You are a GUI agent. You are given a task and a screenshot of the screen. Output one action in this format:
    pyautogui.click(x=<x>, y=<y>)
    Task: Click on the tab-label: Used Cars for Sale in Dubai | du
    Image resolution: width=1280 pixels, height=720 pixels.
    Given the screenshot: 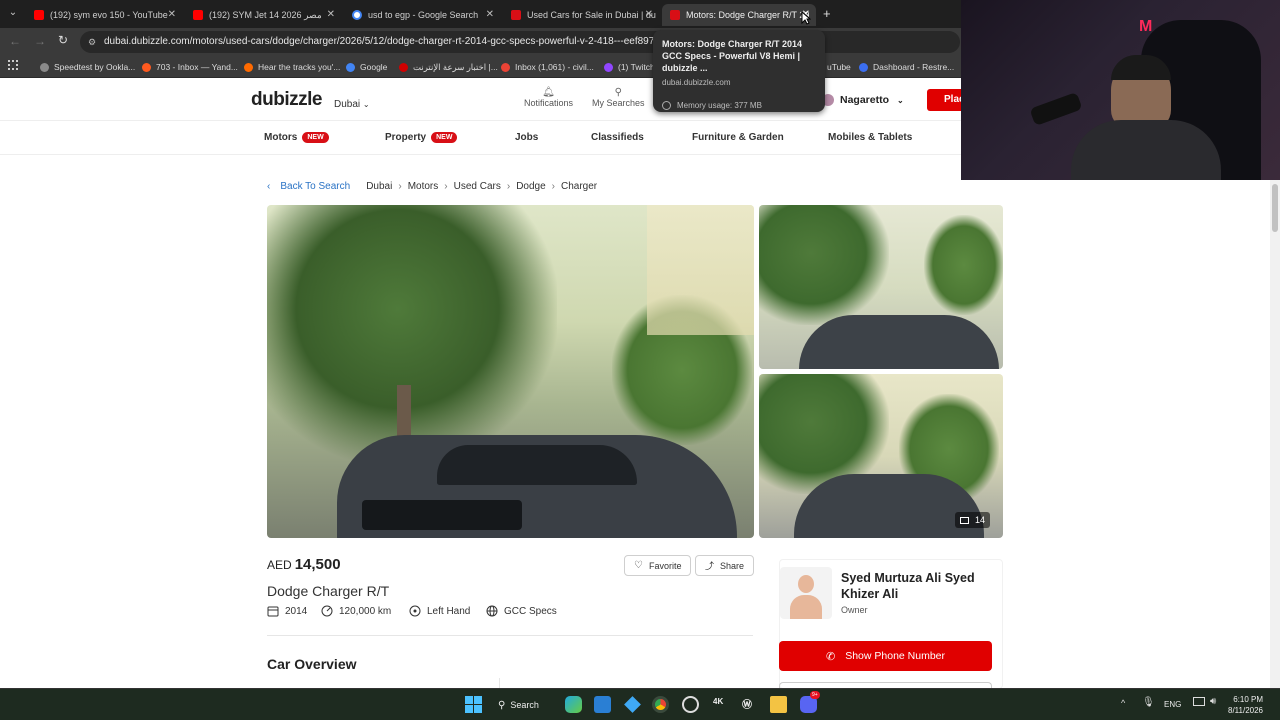 What is the action you would take?
    pyautogui.click(x=591, y=15)
    